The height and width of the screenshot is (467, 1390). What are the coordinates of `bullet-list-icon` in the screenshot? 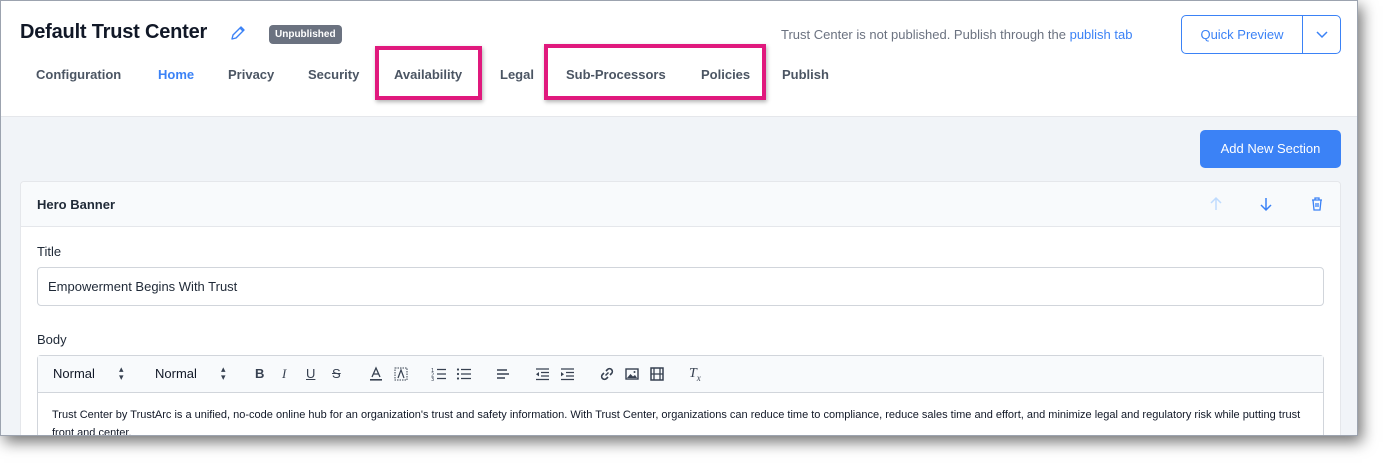 It's located at (464, 374).